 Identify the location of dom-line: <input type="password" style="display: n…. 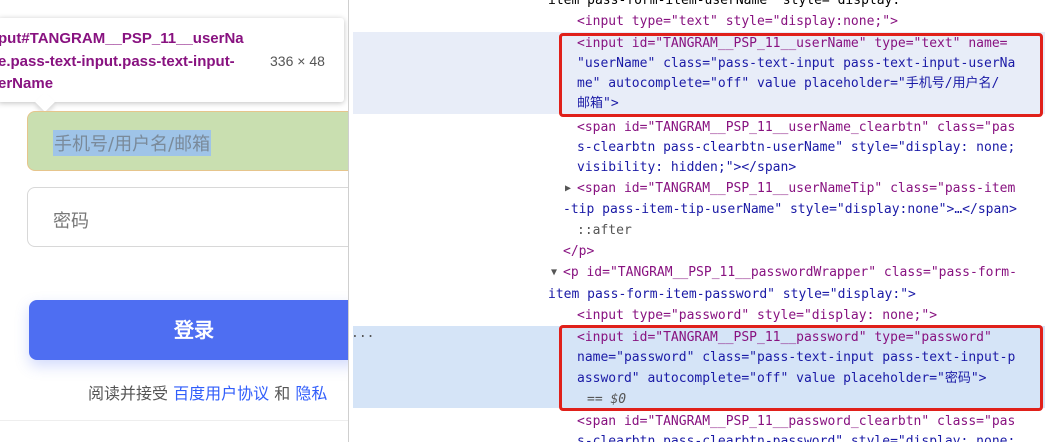
(757, 315).